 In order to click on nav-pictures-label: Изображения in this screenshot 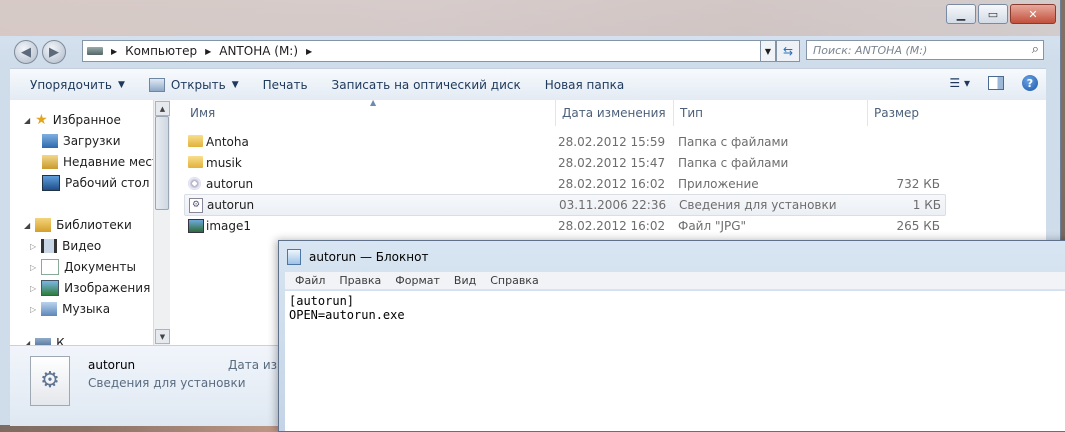, I will do `click(107, 288)`.